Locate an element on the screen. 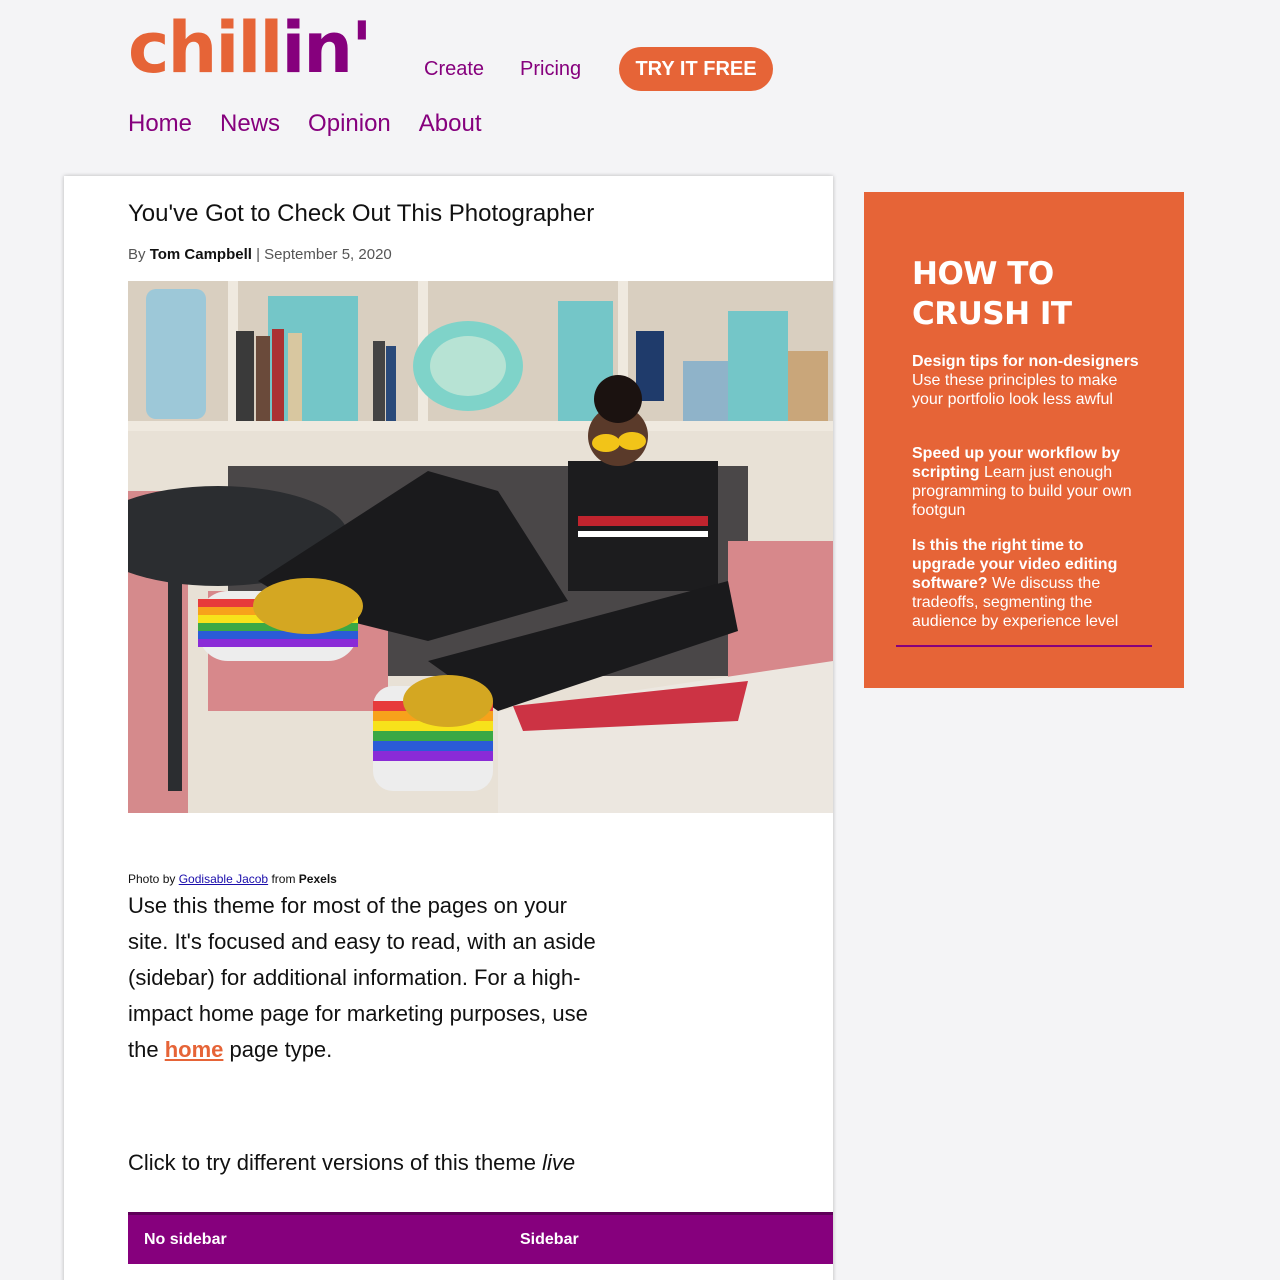 The width and height of the screenshot is (1280, 1280). sidebar-heading: HOW TO CRUSH IT is located at coordinates (992, 294).